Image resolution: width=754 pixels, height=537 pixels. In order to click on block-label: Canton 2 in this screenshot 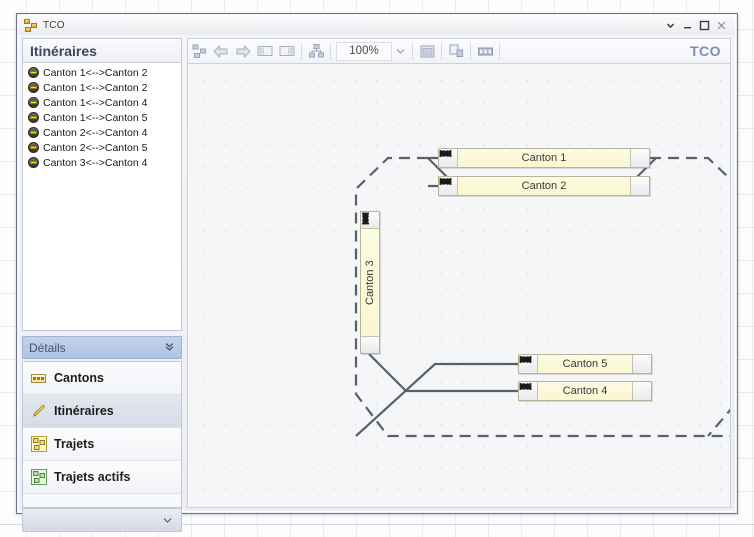, I will do `click(544, 186)`.